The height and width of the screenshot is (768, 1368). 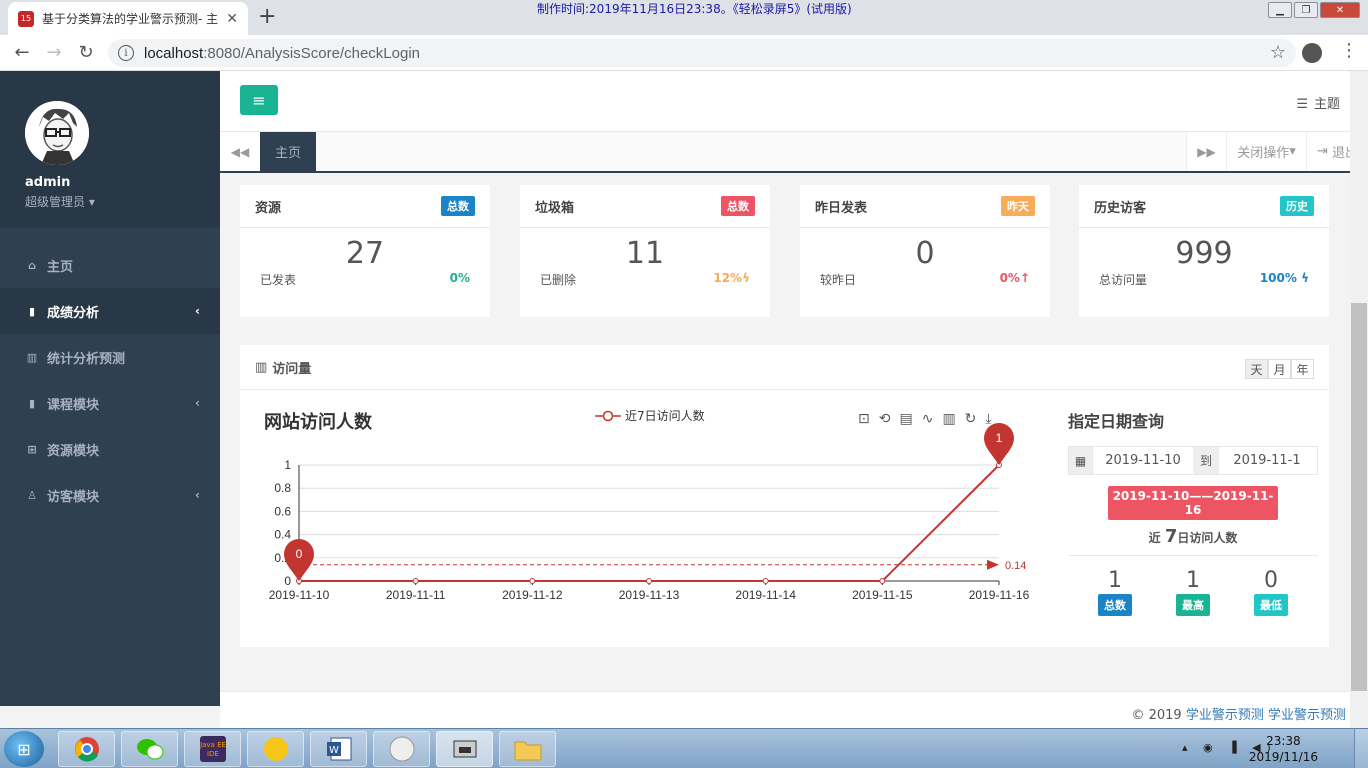 I want to click on x-tick-label: 2019-11-13, so click(x=649, y=595).